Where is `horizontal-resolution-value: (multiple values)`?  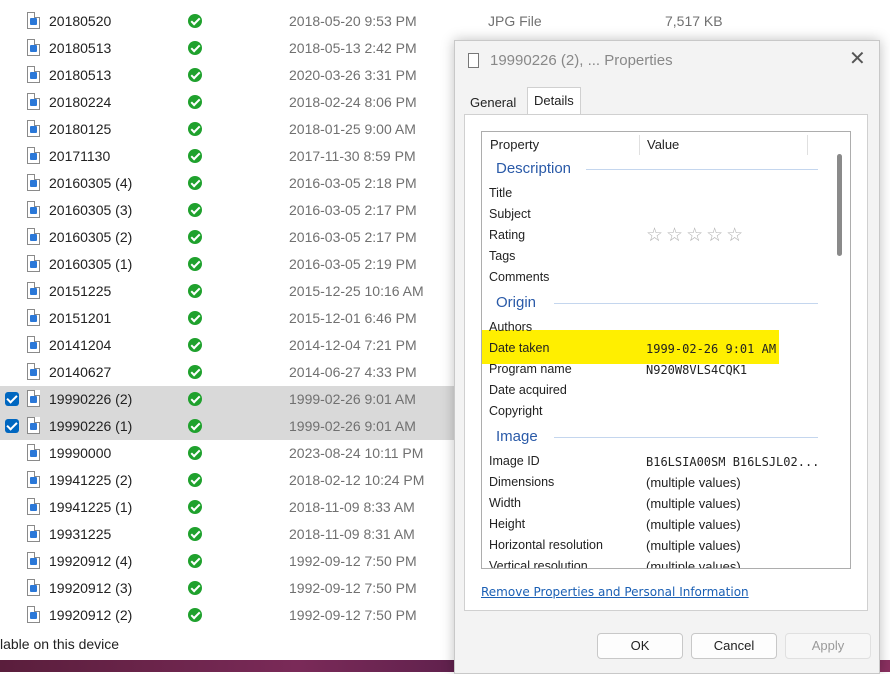
horizontal-resolution-value: (multiple values) is located at coordinates (693, 545).